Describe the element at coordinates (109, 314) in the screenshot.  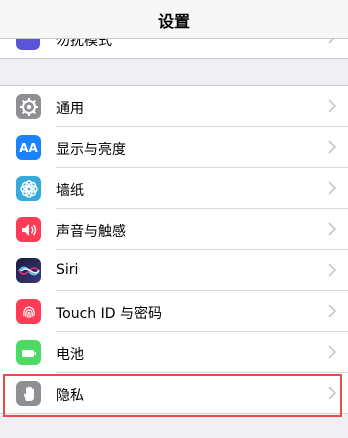
I see `settings-row-label: Touch ID 与密码` at that location.